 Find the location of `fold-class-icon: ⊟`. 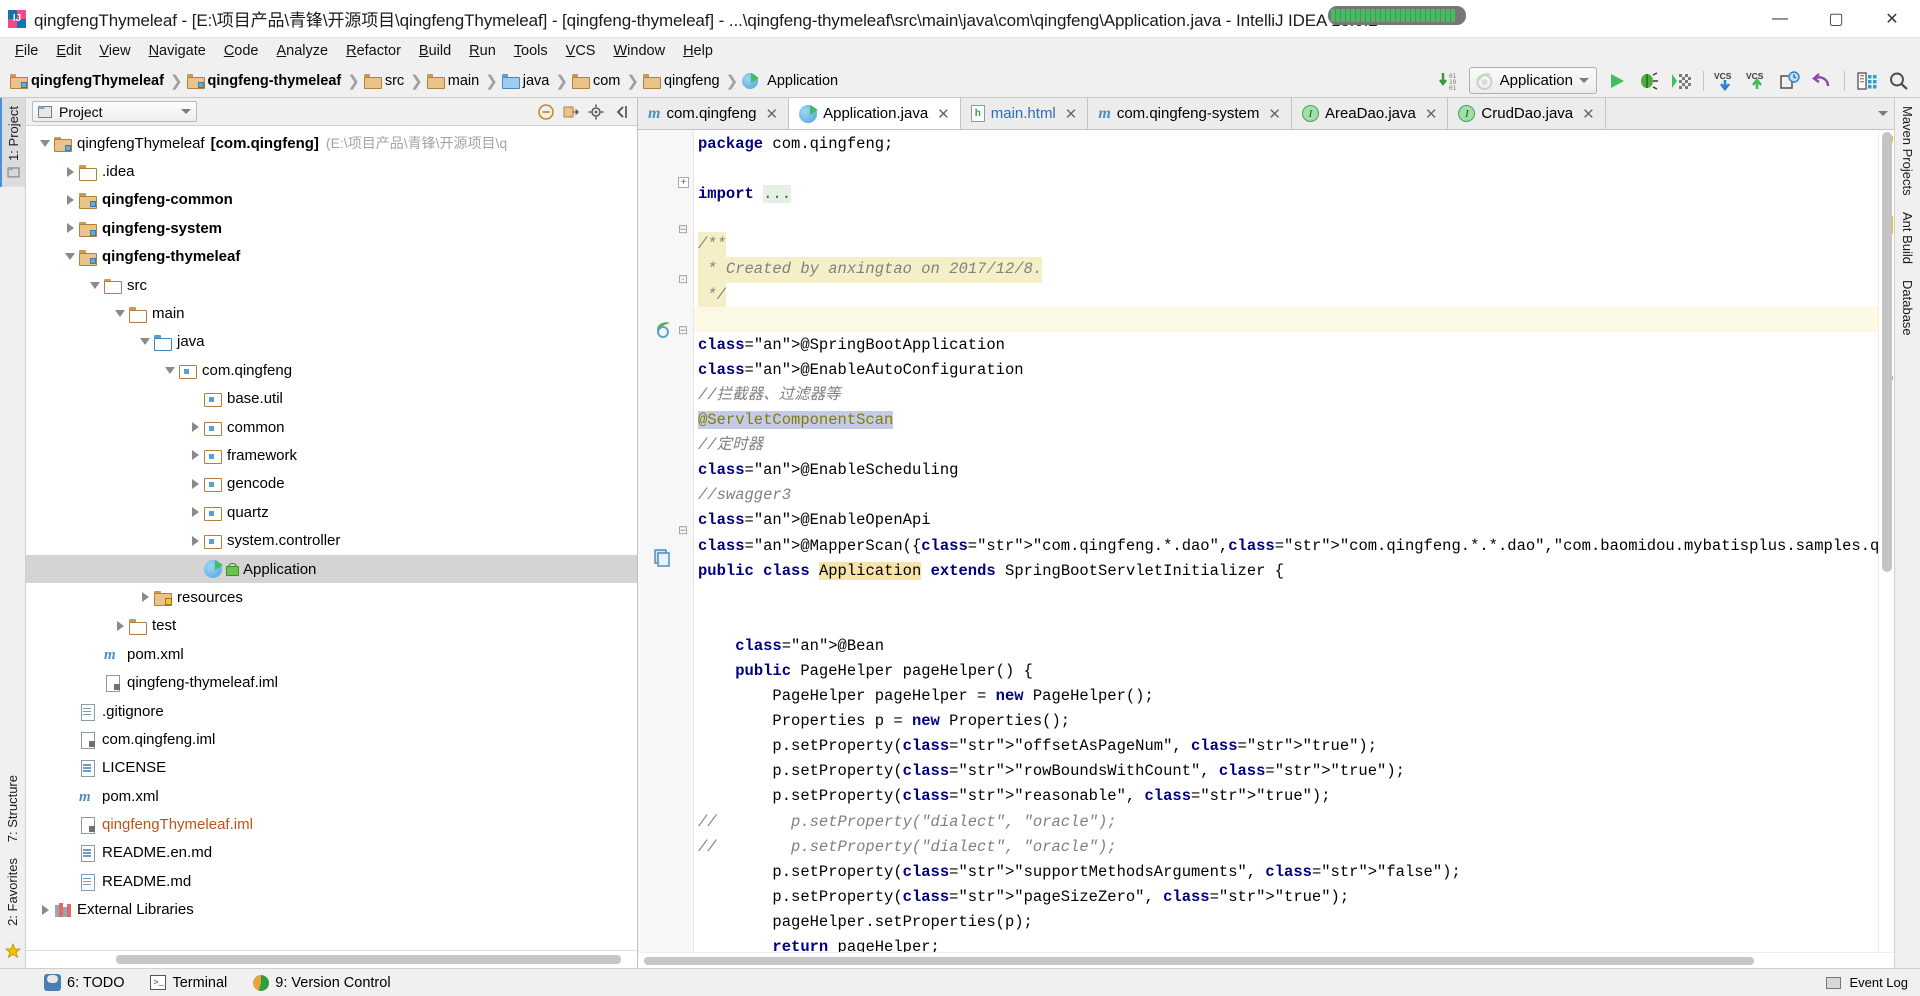

fold-class-icon: ⊟ is located at coordinates (683, 330).